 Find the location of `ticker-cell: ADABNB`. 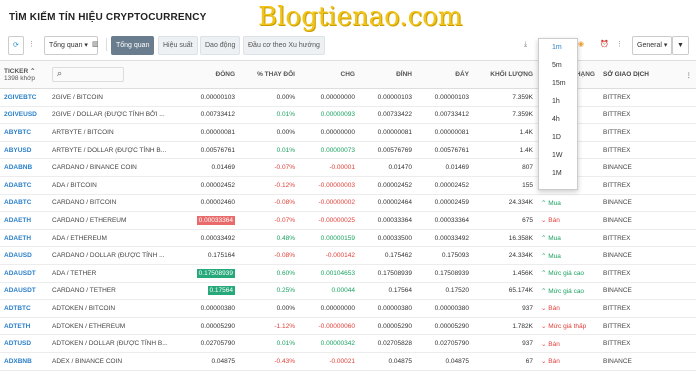

ticker-cell: ADABNB is located at coordinates (24, 167).